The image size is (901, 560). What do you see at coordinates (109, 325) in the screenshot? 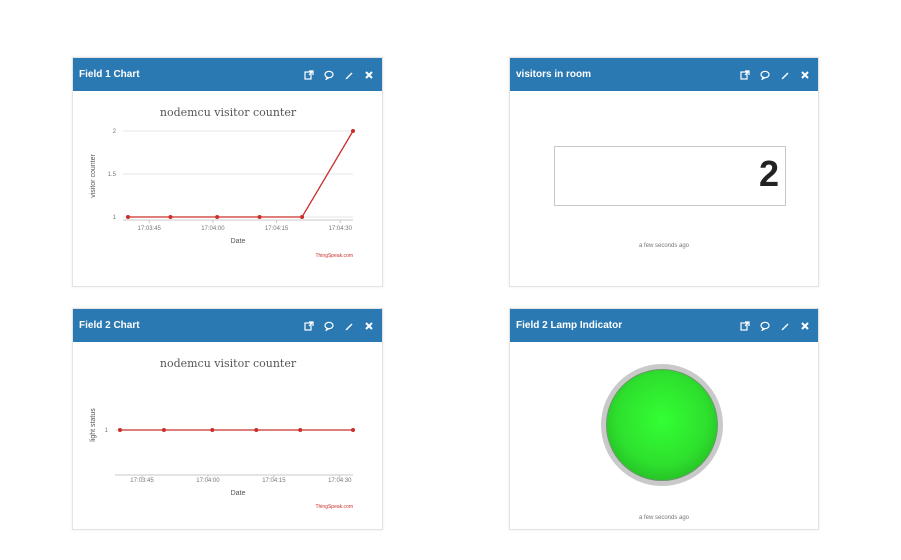
I see `widget-title: Field 2 Chart` at bounding box center [109, 325].